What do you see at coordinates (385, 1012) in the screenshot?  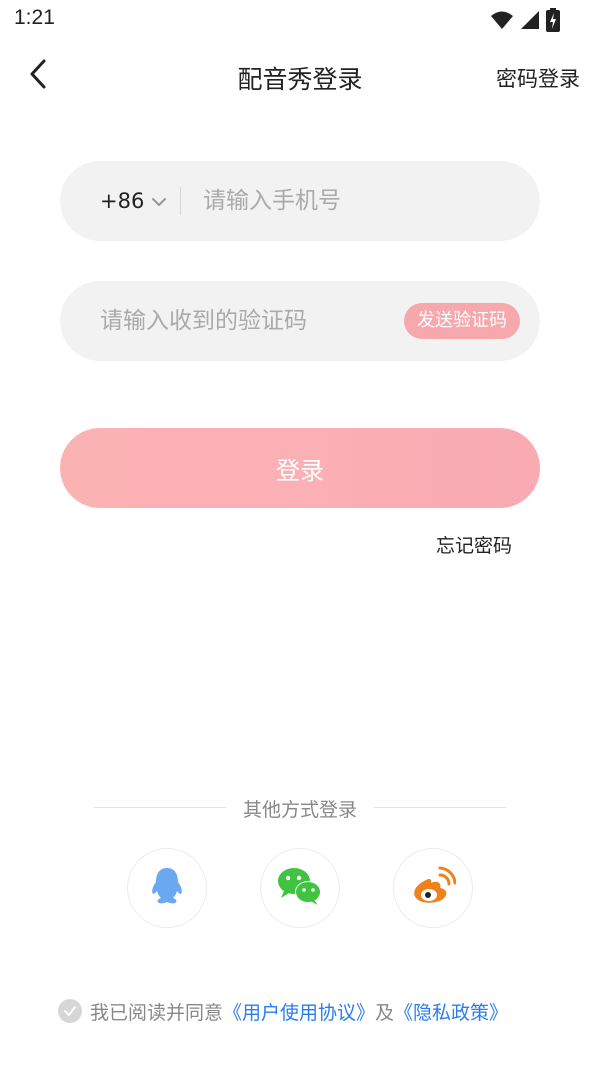 I see `agreement-and: 及` at bounding box center [385, 1012].